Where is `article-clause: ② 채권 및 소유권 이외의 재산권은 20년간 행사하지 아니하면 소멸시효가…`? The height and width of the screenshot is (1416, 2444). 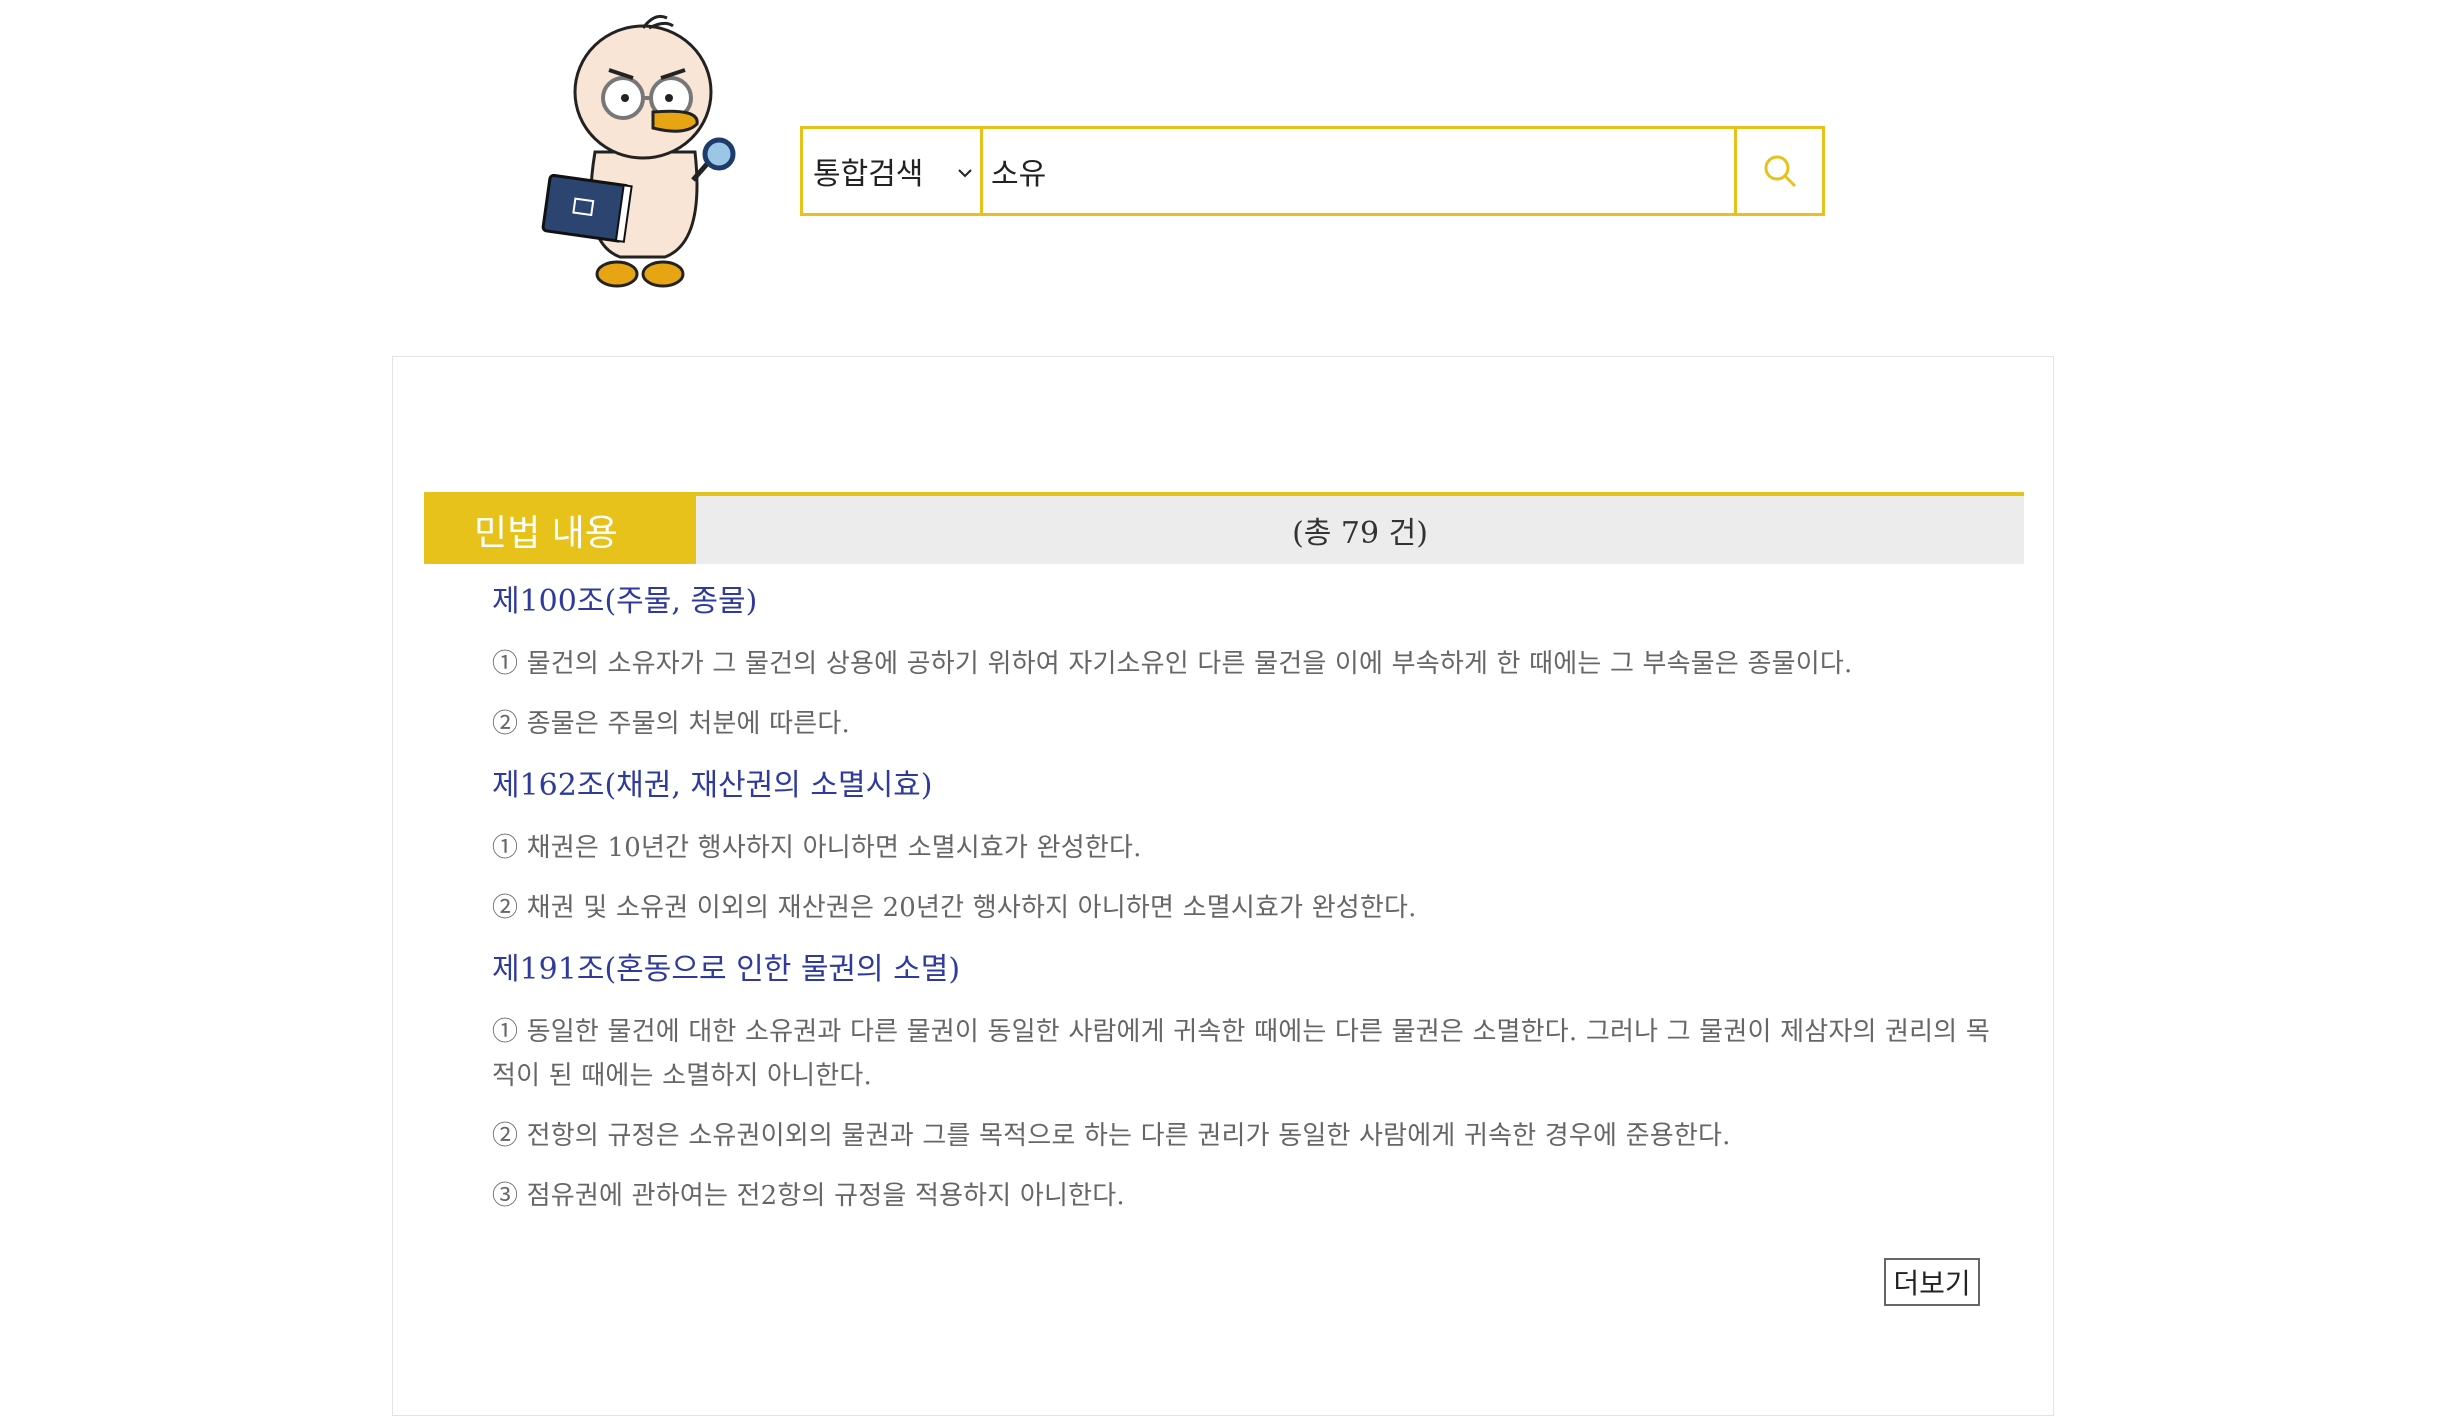
article-clause: ② 채권 및 소유권 이외의 재산권은 20년간 행사하지 아니하면 소멸시효가… is located at coordinates (954, 908).